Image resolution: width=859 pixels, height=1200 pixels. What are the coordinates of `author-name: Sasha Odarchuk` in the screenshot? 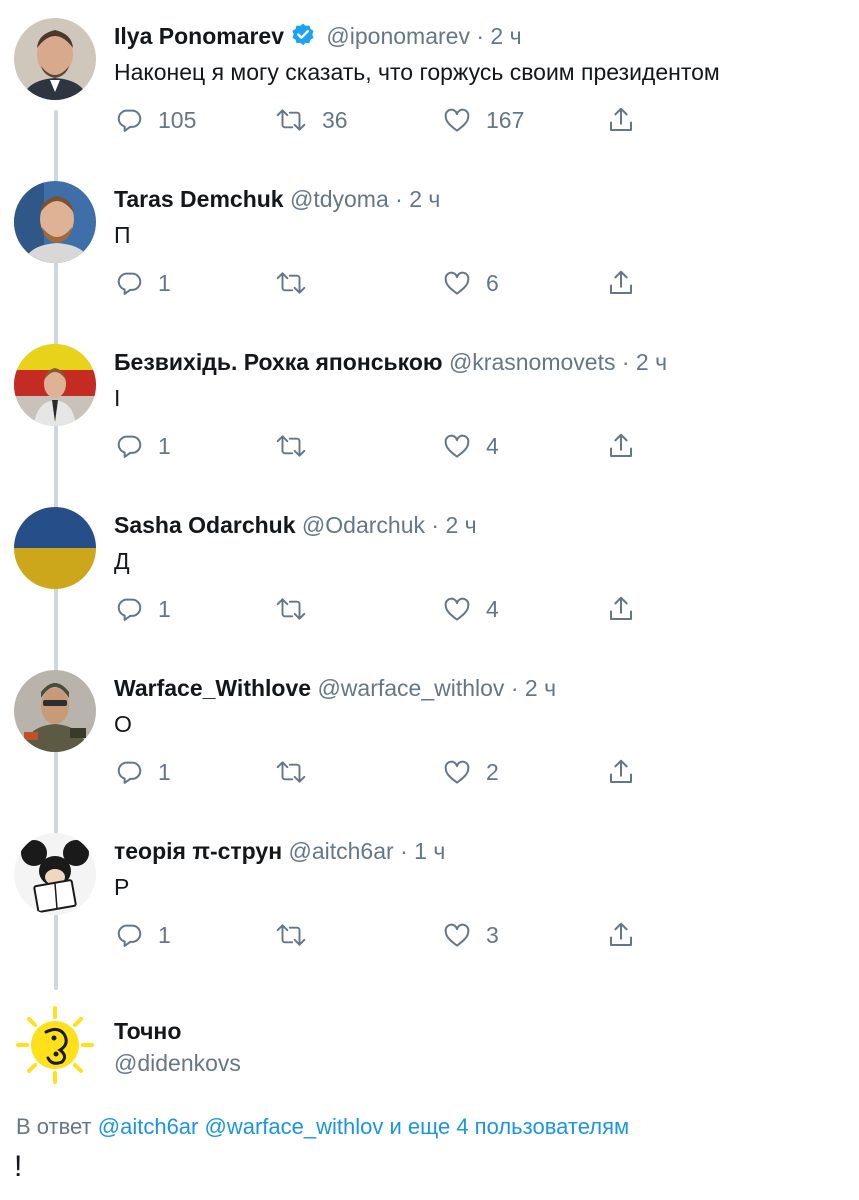 It's located at (205, 525).